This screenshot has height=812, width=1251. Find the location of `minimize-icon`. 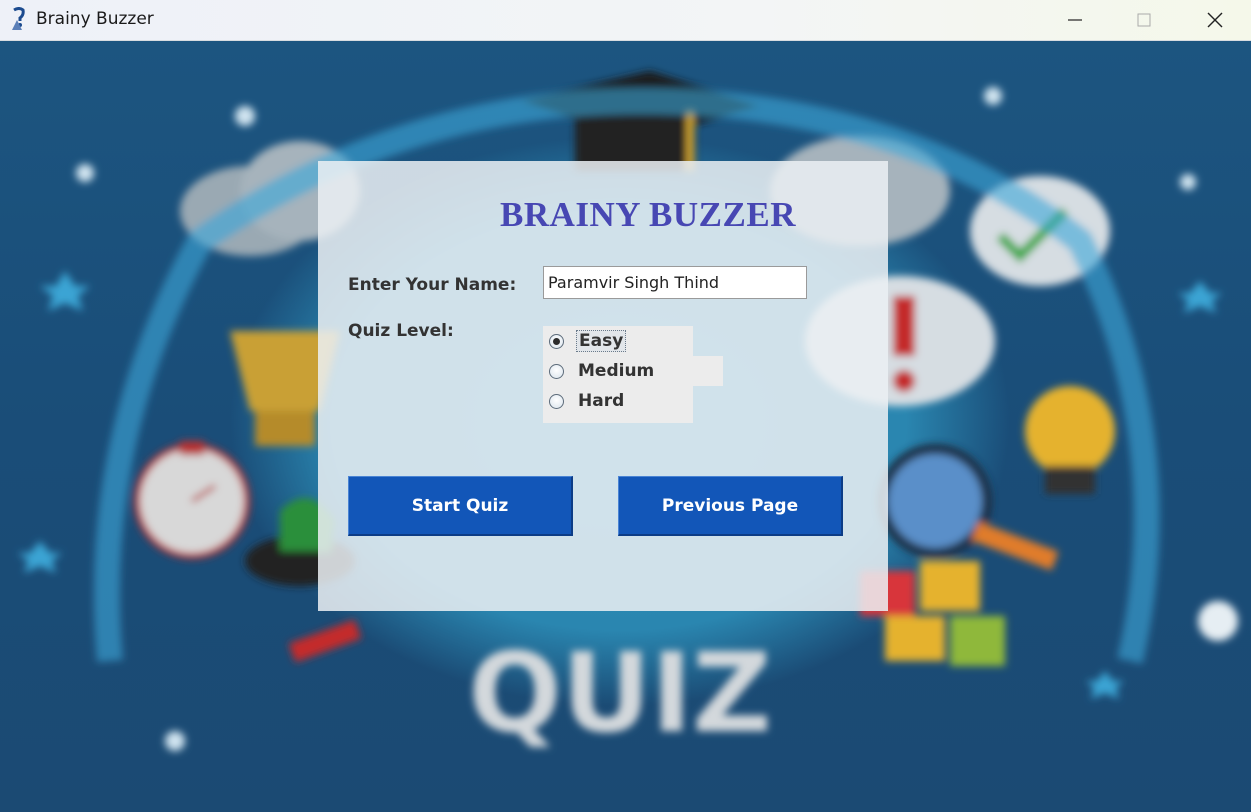

minimize-icon is located at coordinates (1075, 20).